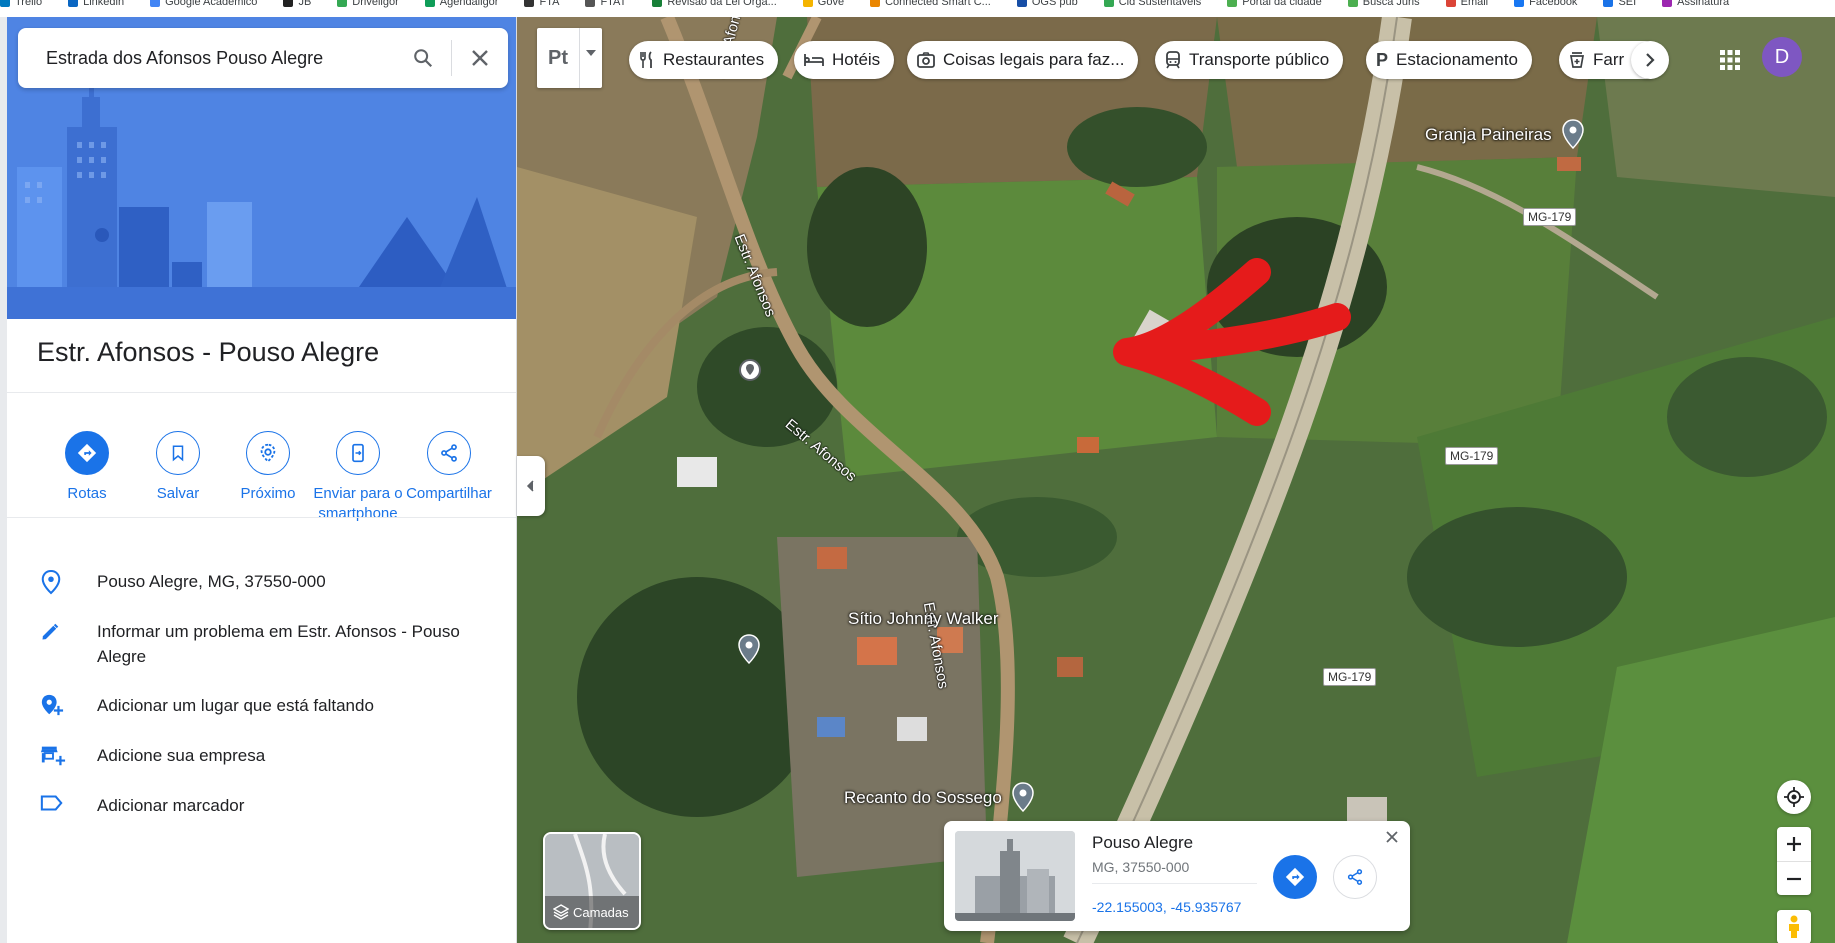 Image resolution: width=1835 pixels, height=943 pixels. What do you see at coordinates (1650, 60) in the screenshot?
I see `chips-scroll-right-button` at bounding box center [1650, 60].